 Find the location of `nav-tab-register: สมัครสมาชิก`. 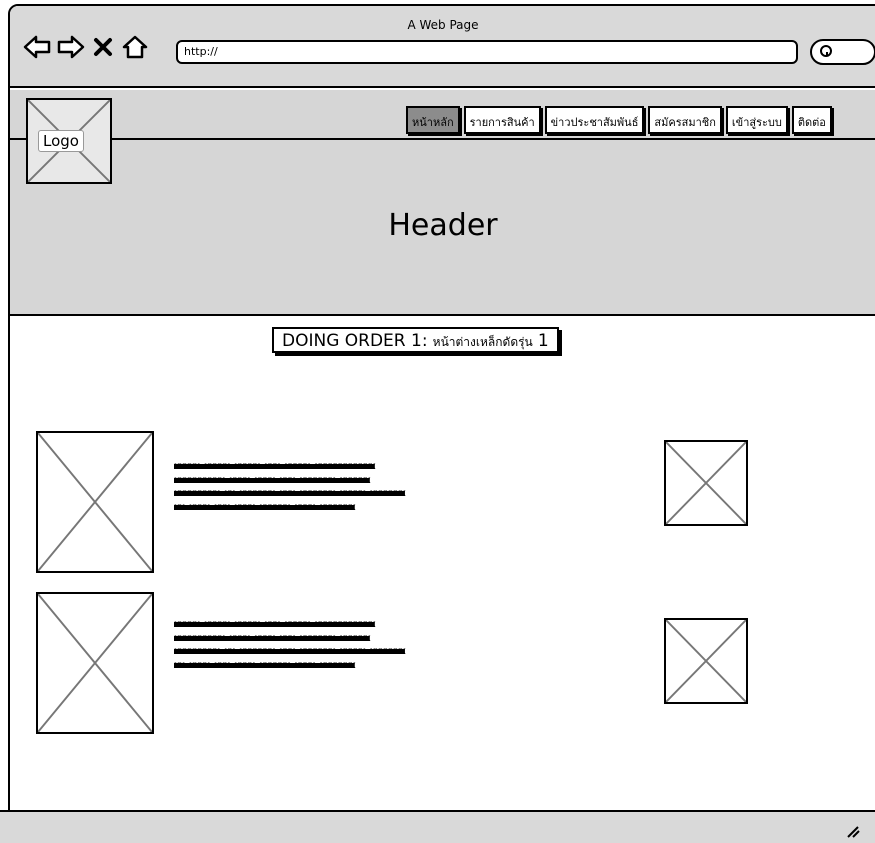

nav-tab-register: สมัครสมาชิก is located at coordinates (685, 120).